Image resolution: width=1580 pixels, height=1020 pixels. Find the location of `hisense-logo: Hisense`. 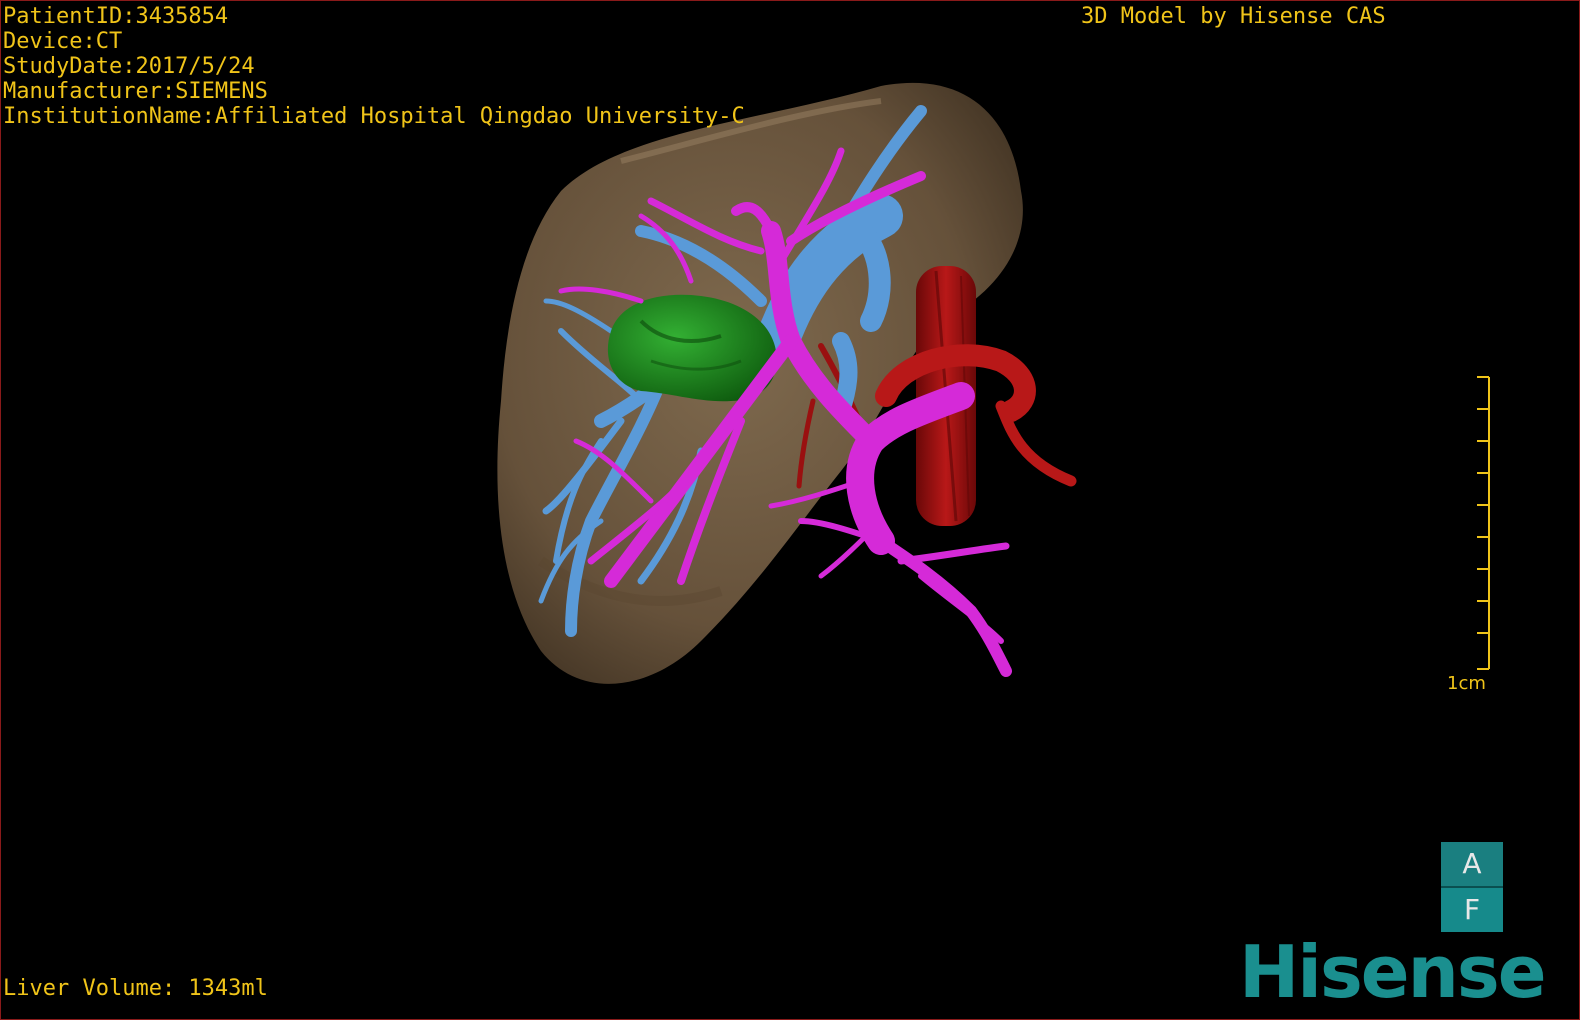

hisense-logo: Hisense is located at coordinates (1393, 972).